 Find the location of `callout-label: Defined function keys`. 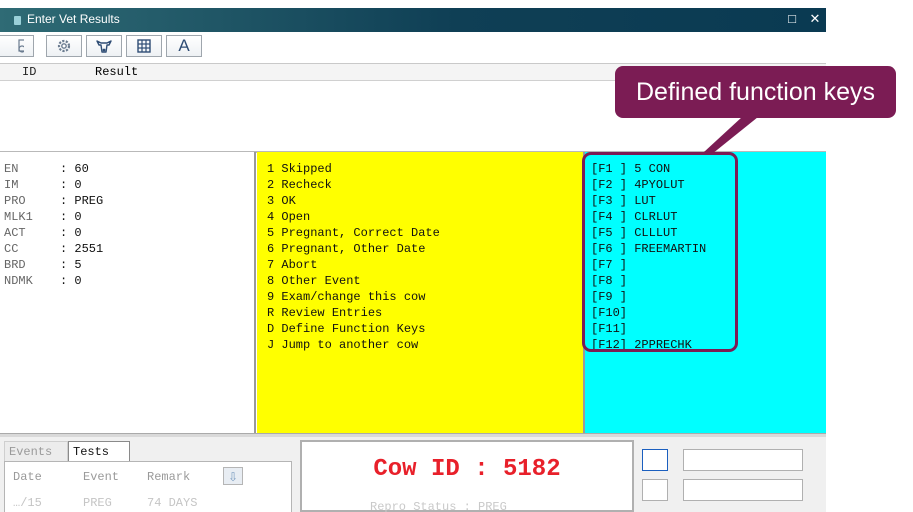

callout-label: Defined function keys is located at coordinates (755, 92).